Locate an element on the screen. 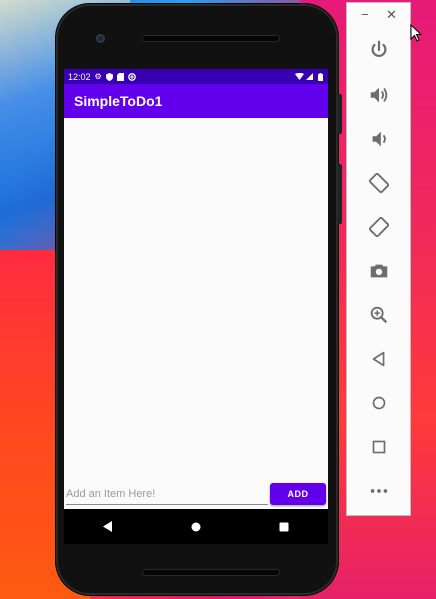 The image size is (436, 599). battery-icon is located at coordinates (320, 77).